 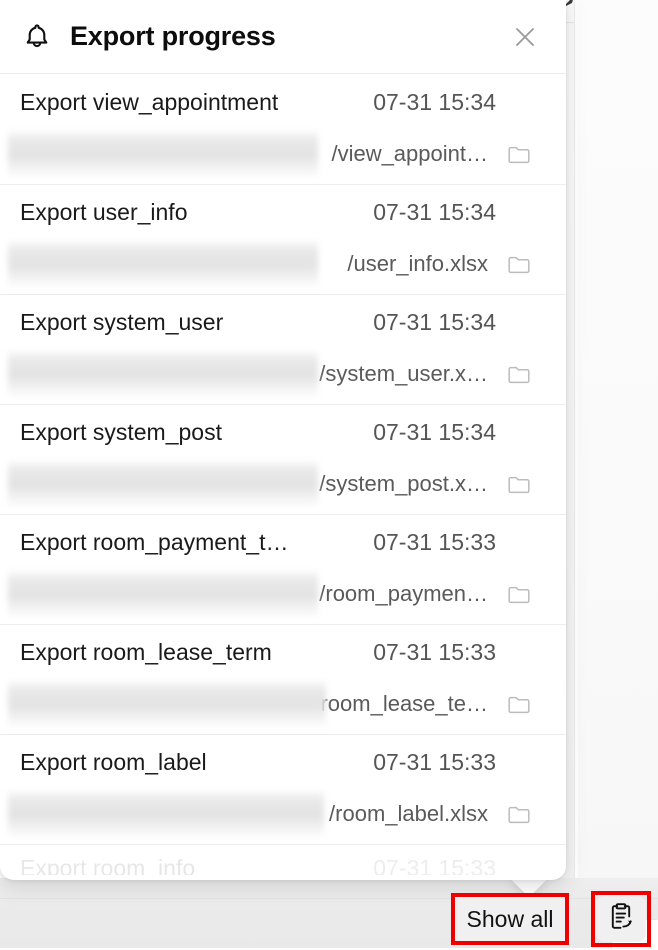 I want to click on export-task-name: Export room_label, so click(x=113, y=762).